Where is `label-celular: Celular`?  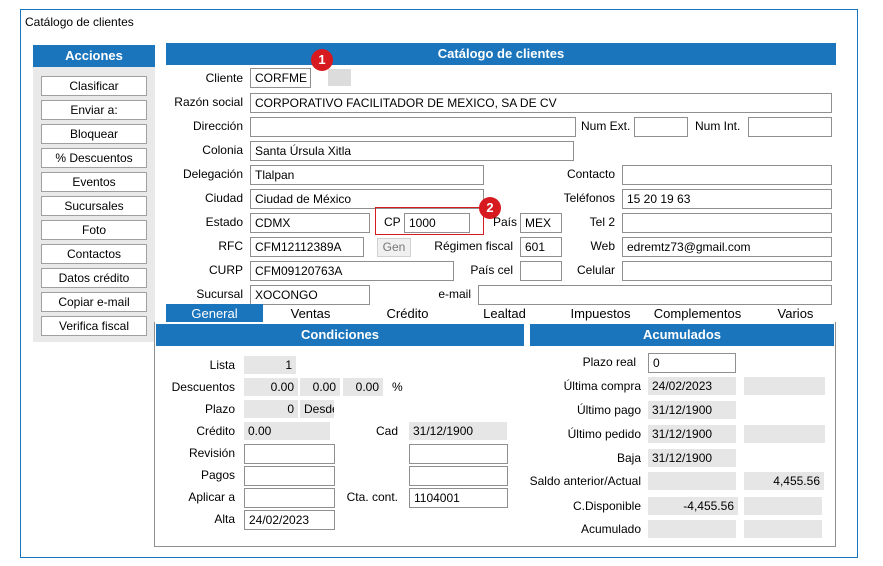 label-celular: Celular is located at coordinates (595, 270).